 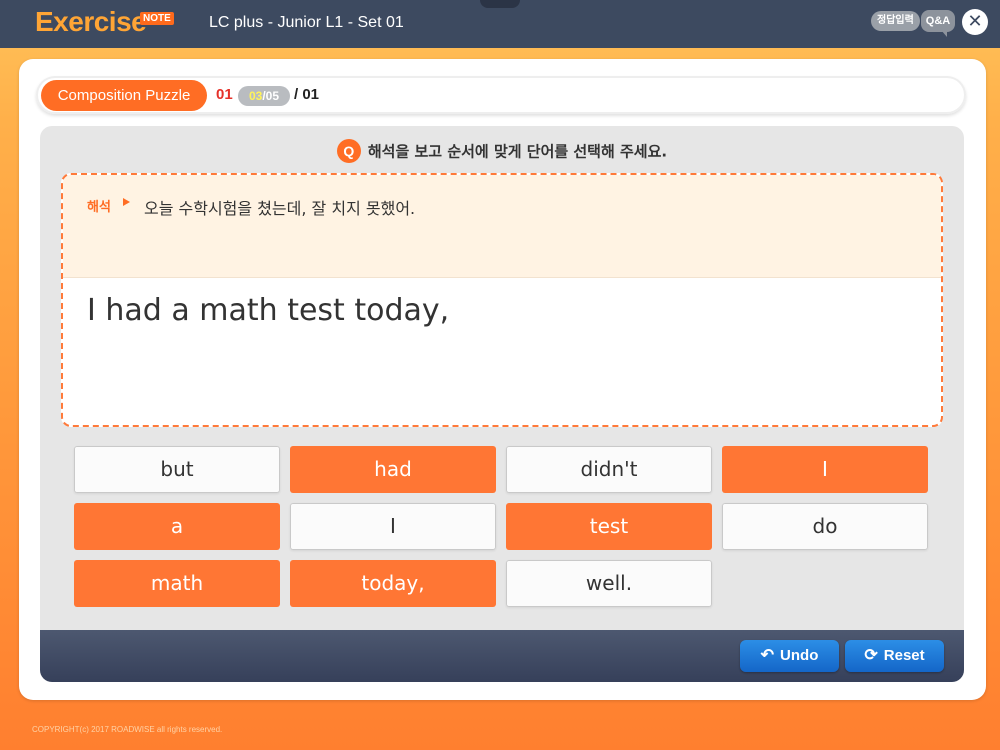 I want to click on logo-badge: NOTE, so click(x=157, y=18).